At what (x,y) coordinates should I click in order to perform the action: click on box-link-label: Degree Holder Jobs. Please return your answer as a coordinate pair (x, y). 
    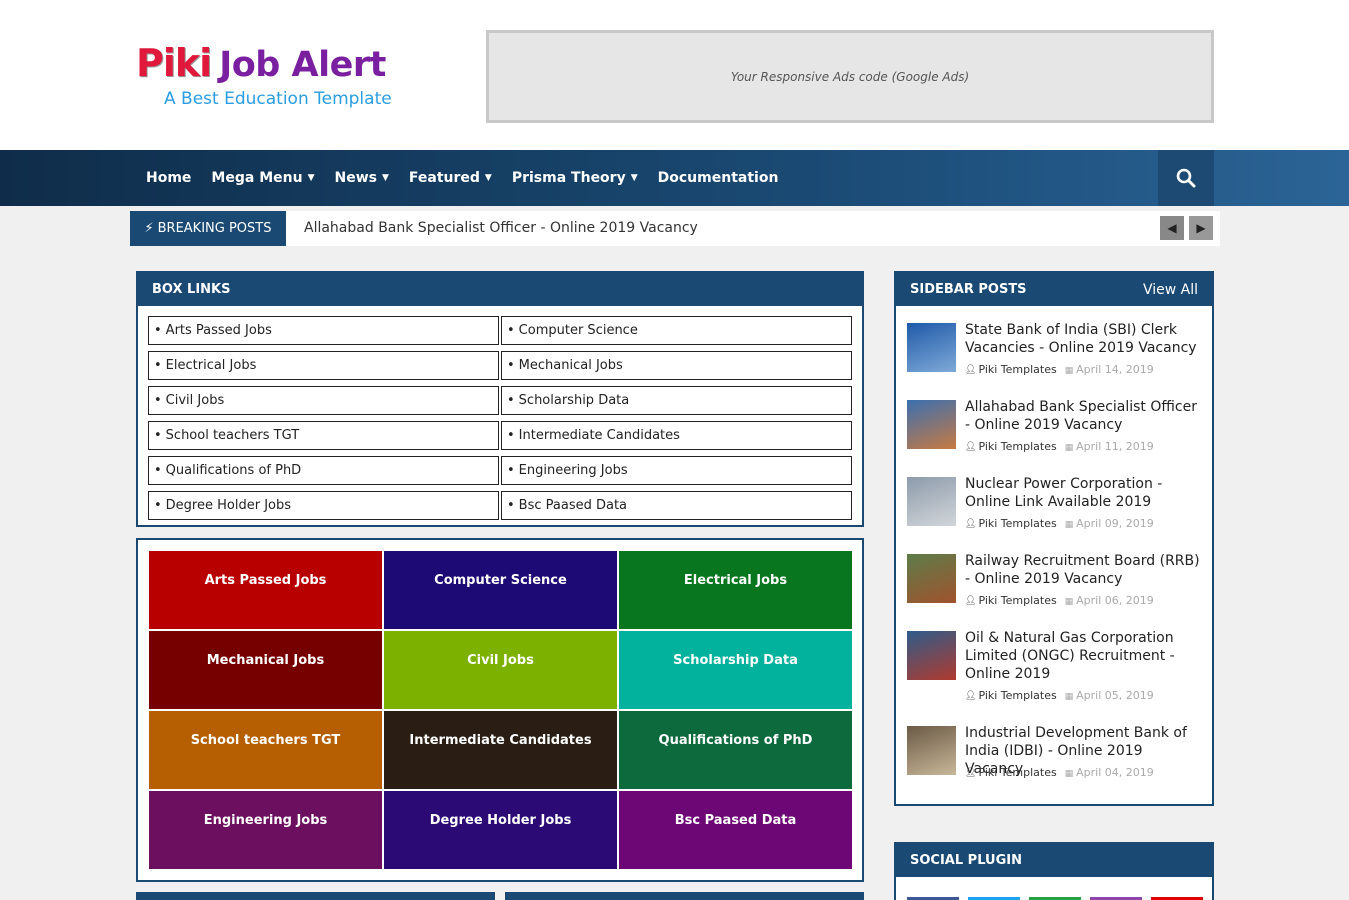
    Looking at the image, I should click on (228, 505).